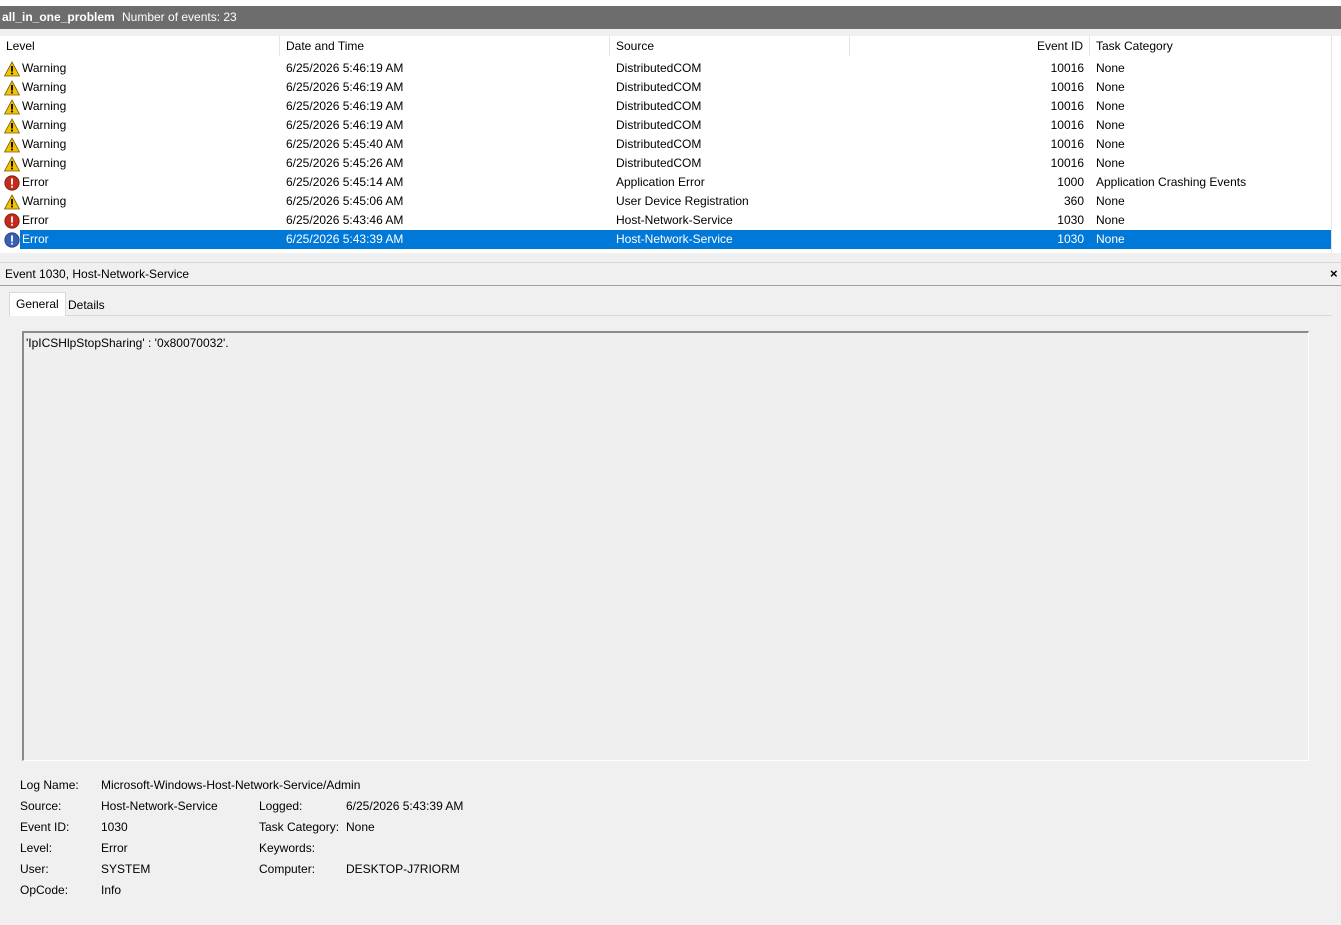  What do you see at coordinates (345, 144) in the screenshot?
I see `date-cell: 6/25/2026 5:45:40 AM` at bounding box center [345, 144].